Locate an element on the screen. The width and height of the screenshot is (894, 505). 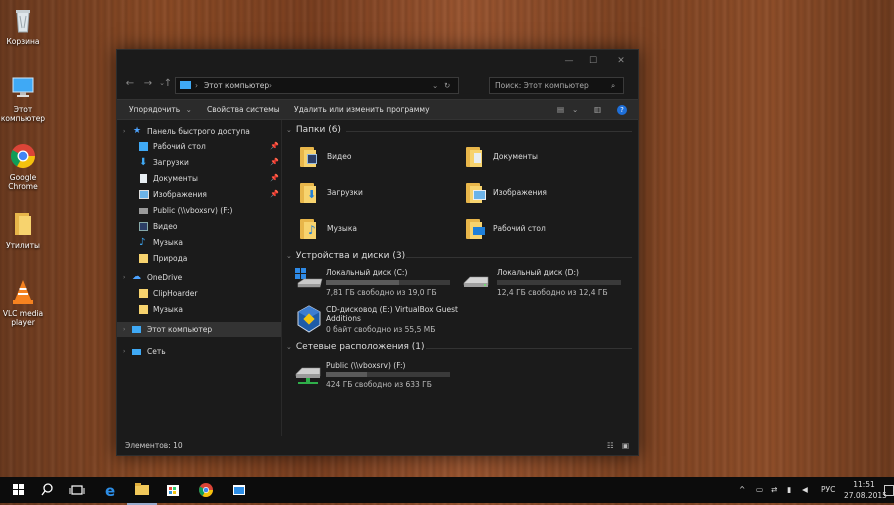
folder-item-music: ♪ Музыка is located at coordinates (375, 230).